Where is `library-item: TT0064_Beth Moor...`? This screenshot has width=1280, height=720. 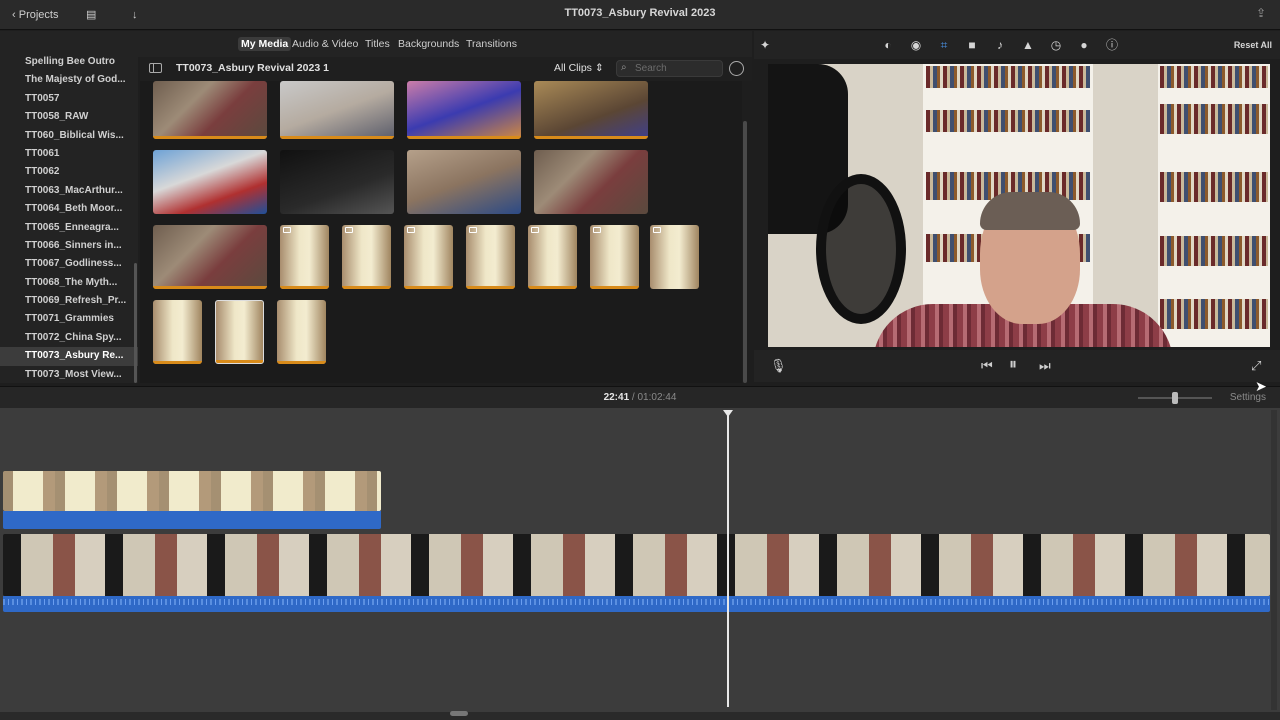 library-item: TT0064_Beth Moor... is located at coordinates (69, 209).